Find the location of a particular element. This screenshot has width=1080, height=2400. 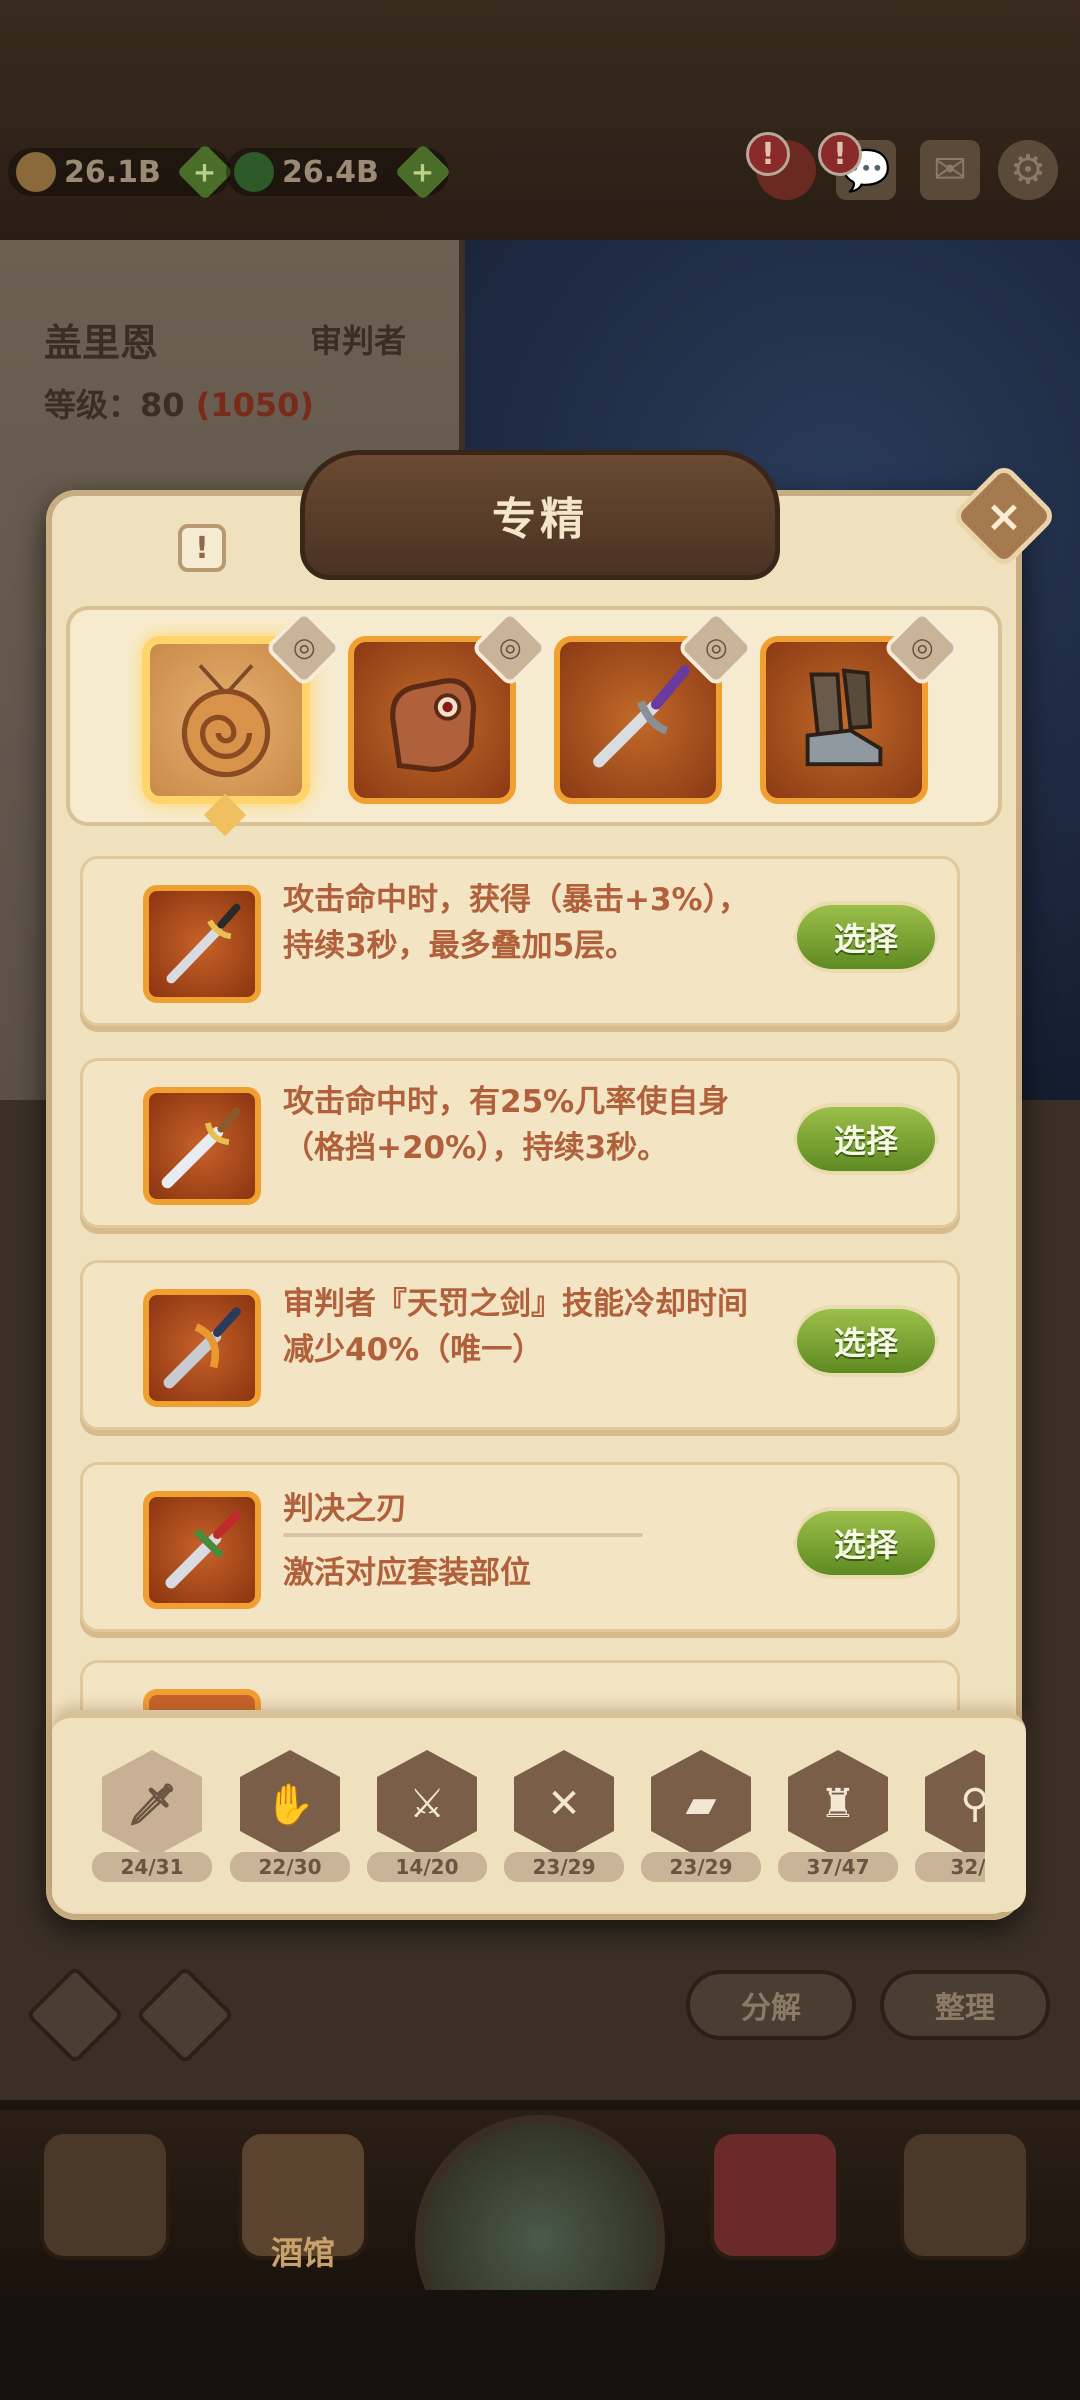

tab-shield: ✕ 23/29 is located at coordinates (564, 1820).